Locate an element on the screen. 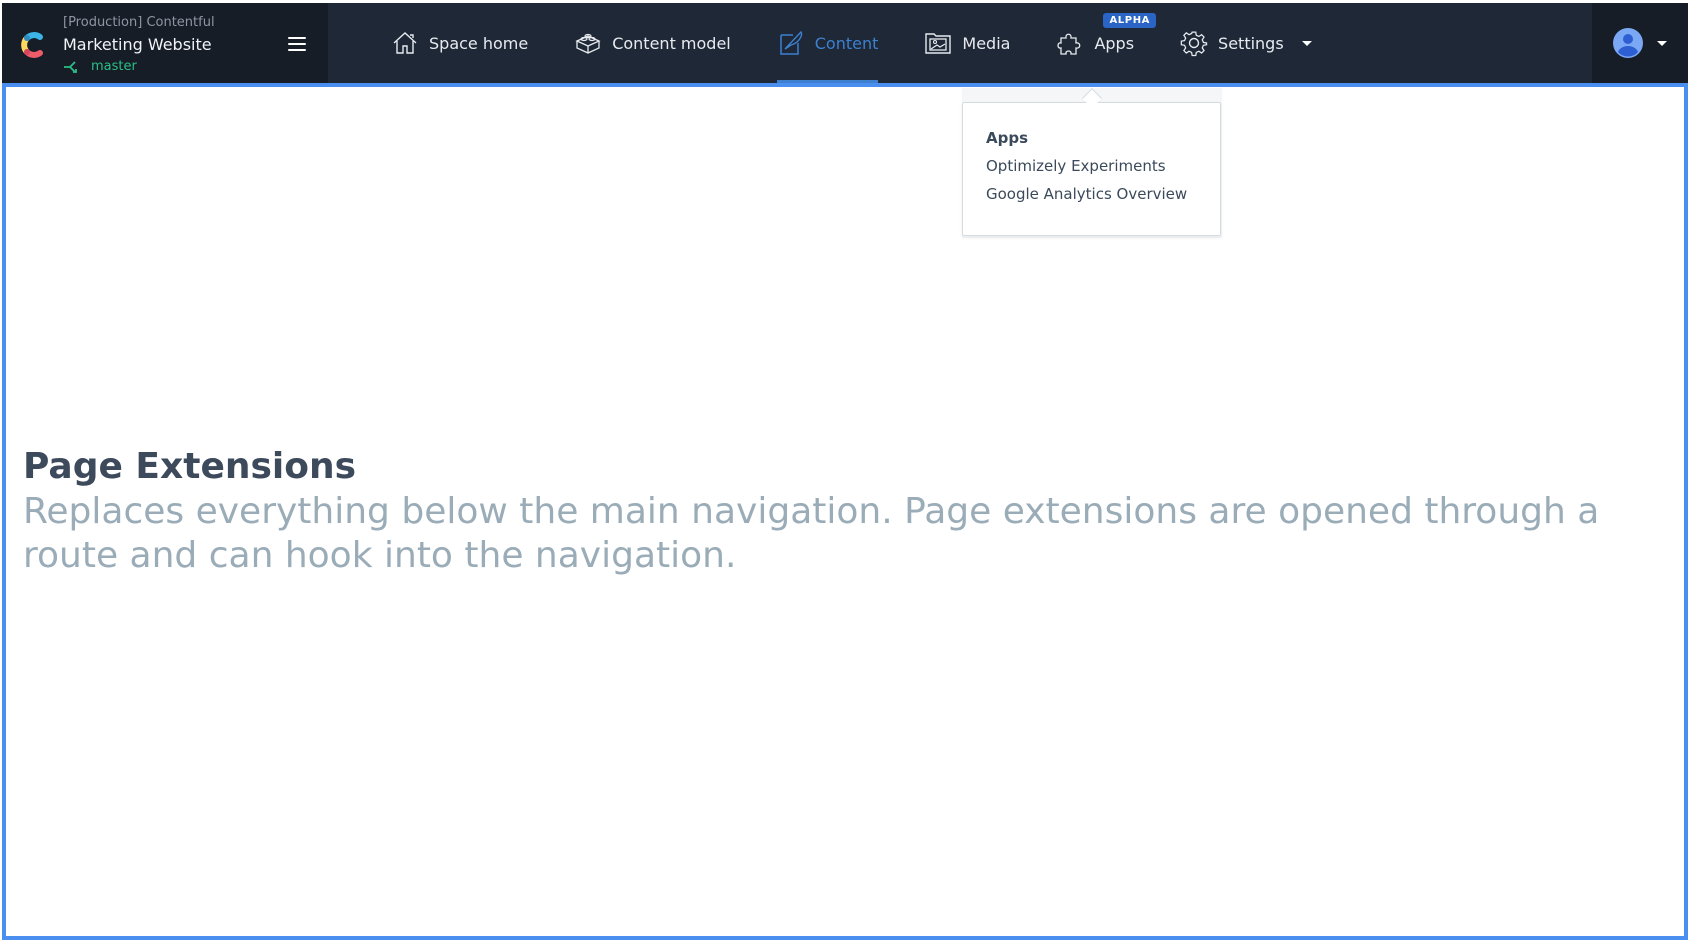  space-name: Marketing Website is located at coordinates (137, 44).